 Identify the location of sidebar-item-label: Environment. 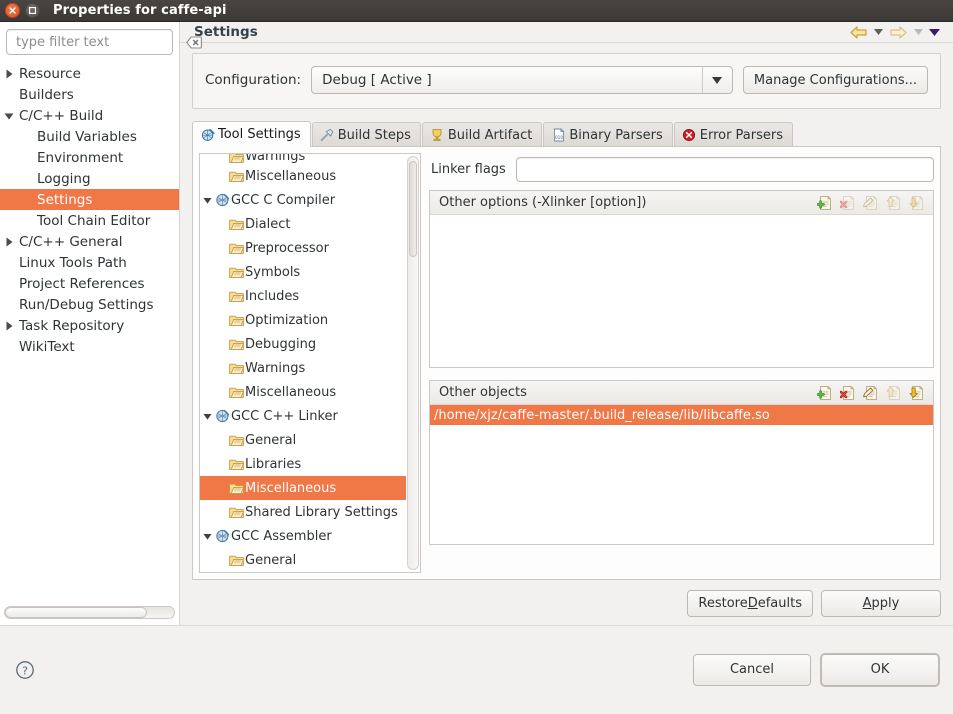
(80, 157).